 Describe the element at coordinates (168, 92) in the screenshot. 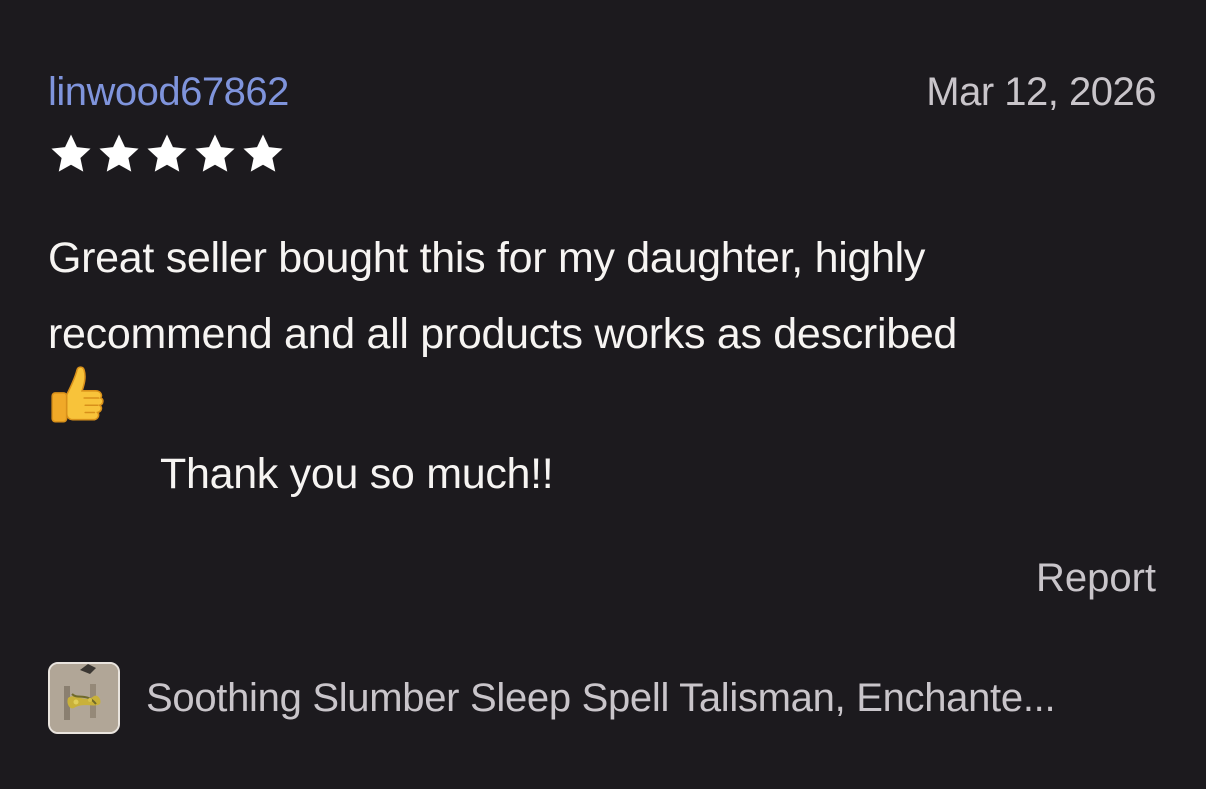

I see `reviewer-username: linwood67862` at that location.